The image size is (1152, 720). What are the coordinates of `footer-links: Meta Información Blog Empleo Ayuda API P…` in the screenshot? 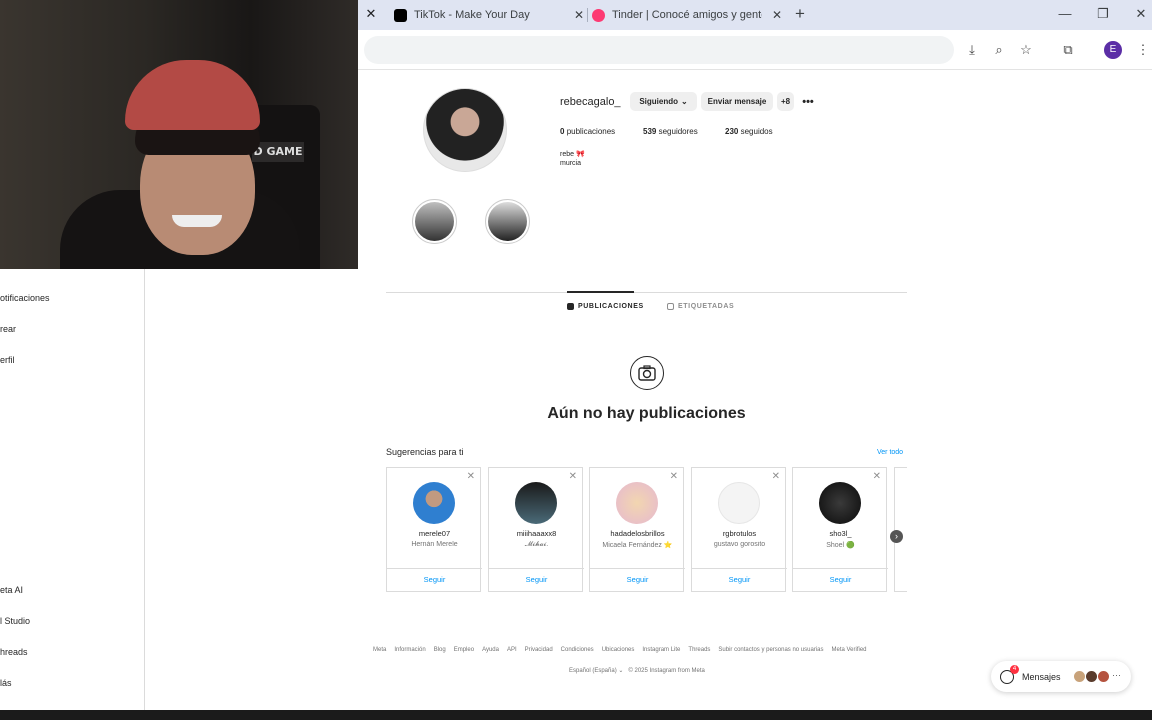 It's located at (648, 650).